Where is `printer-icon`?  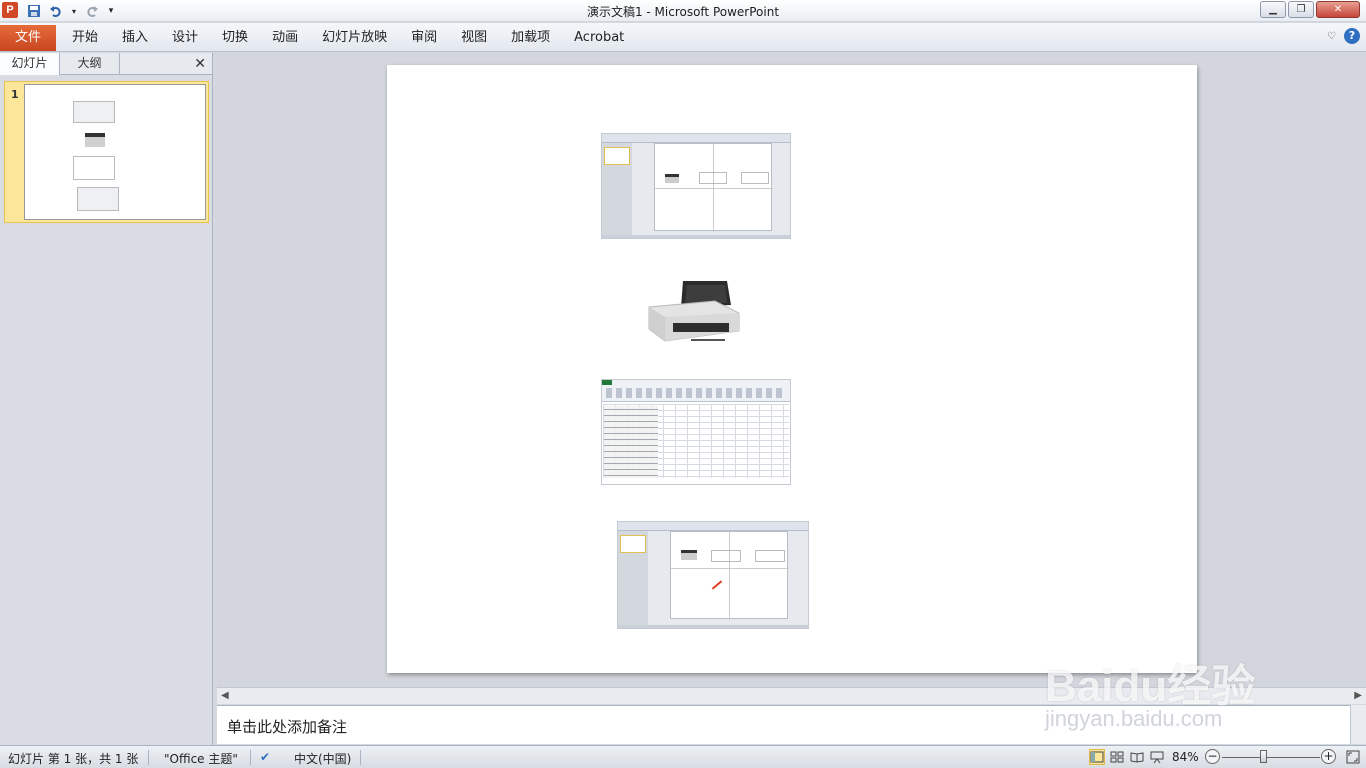 printer-icon is located at coordinates (694, 311).